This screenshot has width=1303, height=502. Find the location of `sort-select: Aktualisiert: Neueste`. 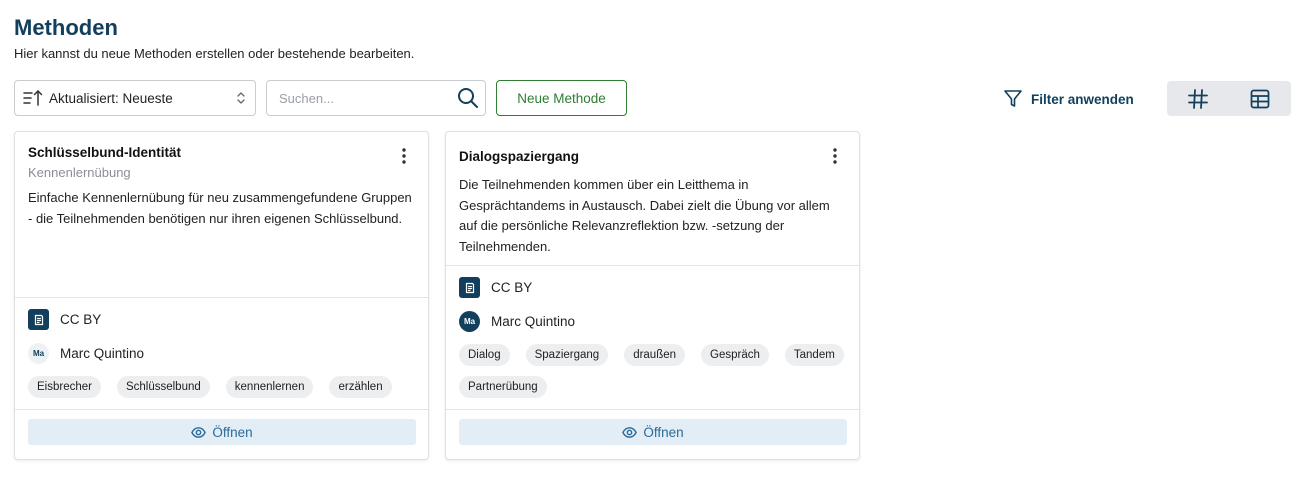

sort-select: Aktualisiert: Neueste is located at coordinates (135, 98).